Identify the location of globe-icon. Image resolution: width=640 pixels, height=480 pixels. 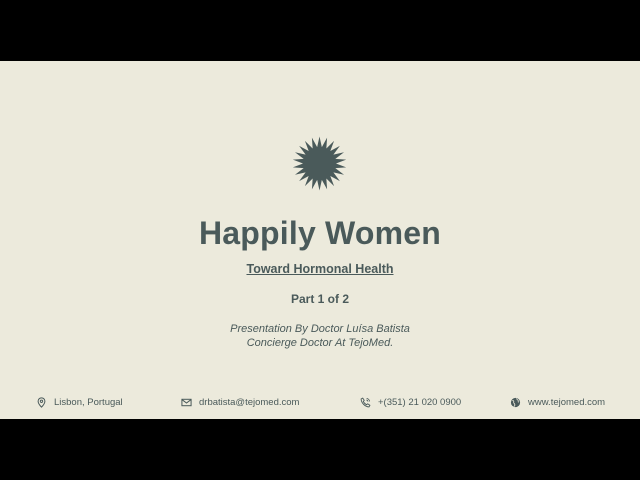
(515, 402).